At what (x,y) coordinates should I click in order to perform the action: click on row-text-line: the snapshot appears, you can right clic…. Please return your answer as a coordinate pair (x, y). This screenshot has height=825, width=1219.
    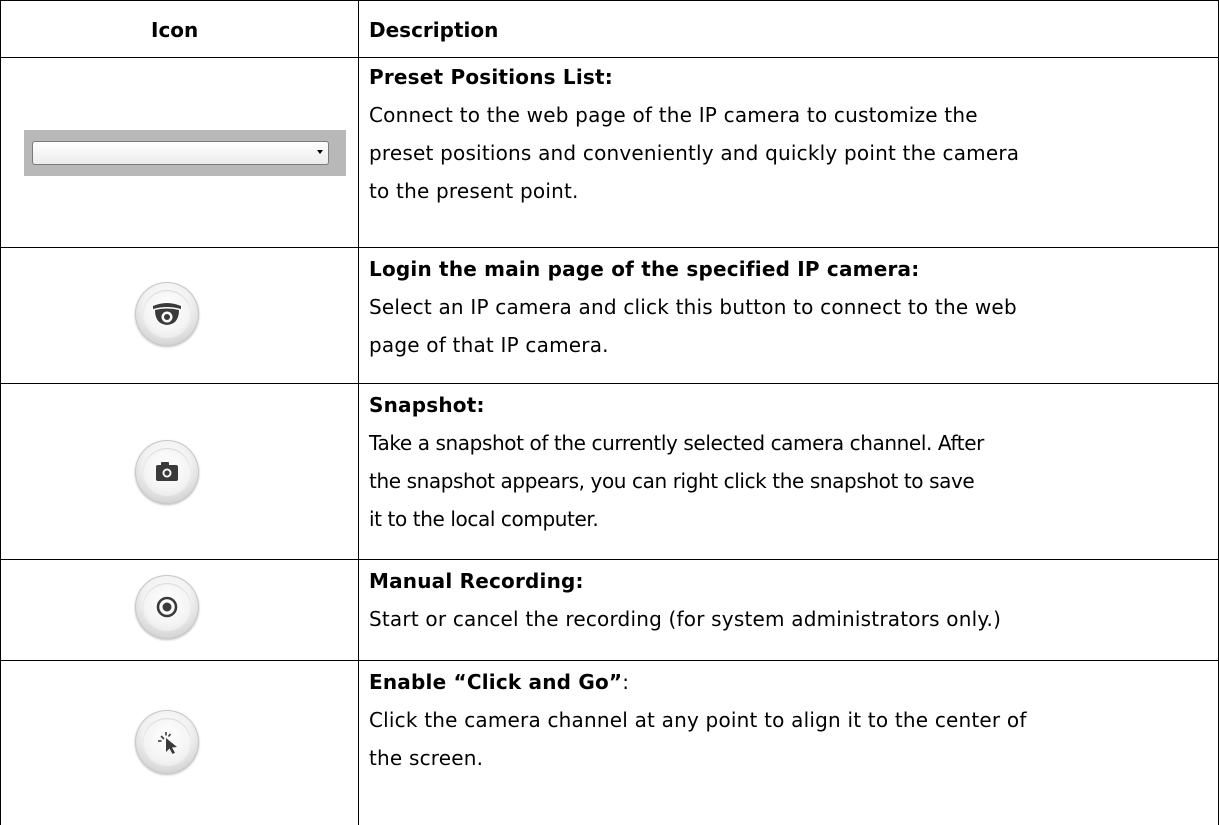
    Looking at the image, I should click on (672, 481).